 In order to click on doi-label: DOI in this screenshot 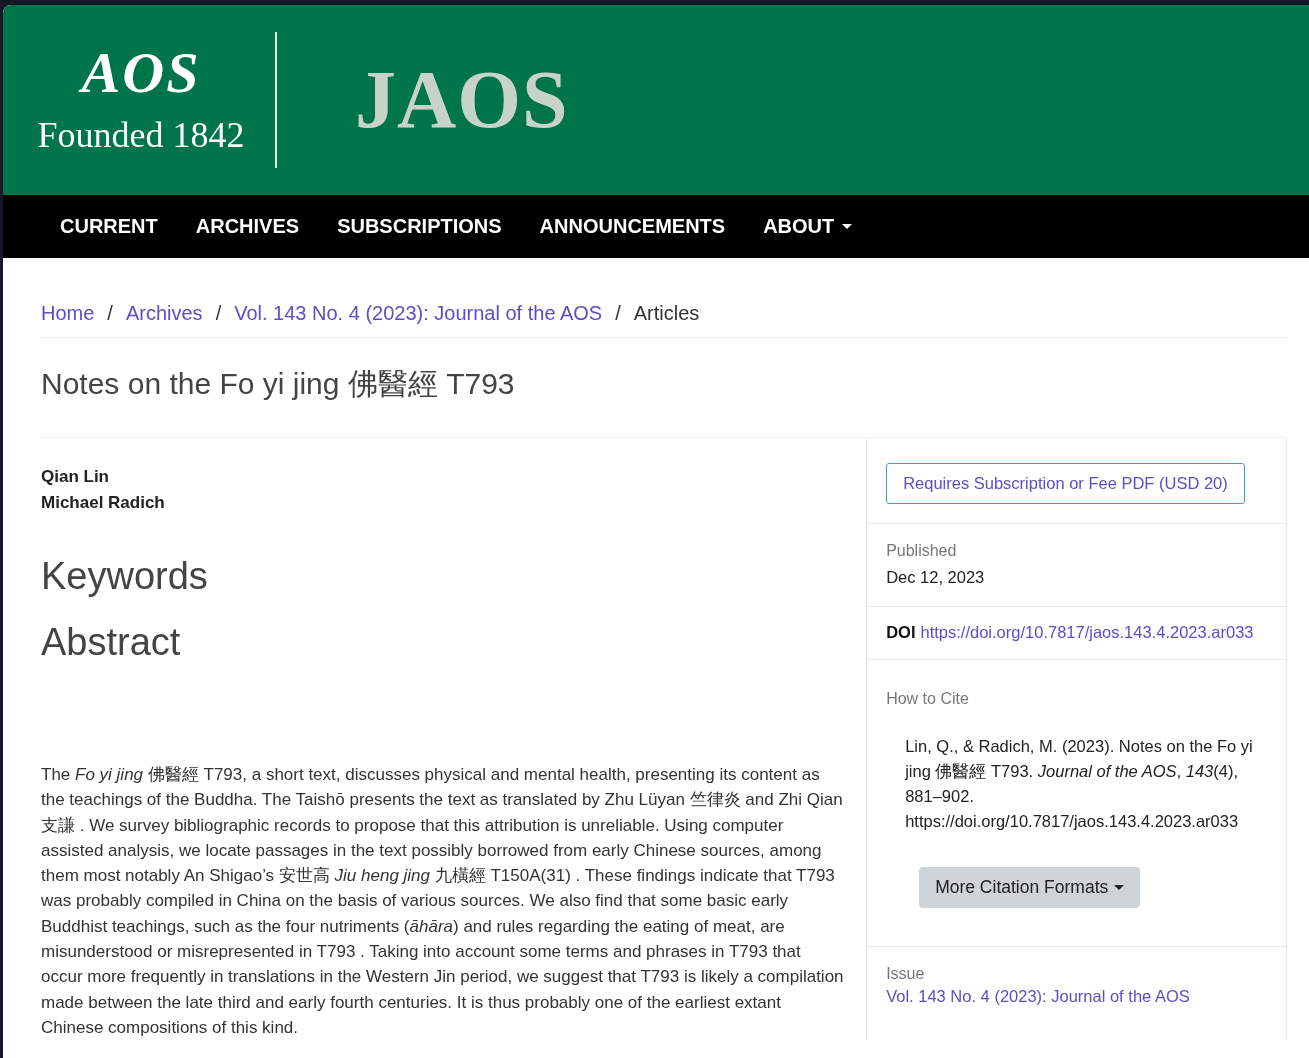, I will do `click(901, 632)`.